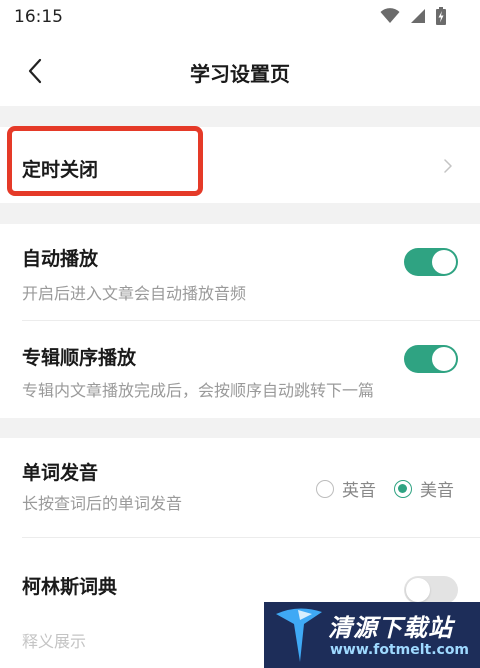 This screenshot has height=668, width=480. What do you see at coordinates (240, 369) in the screenshot?
I see `setting-album-order: 专辑顺序播放 专辑内文章播放完成后，会按顺序自动跳转下一篇` at bounding box center [240, 369].